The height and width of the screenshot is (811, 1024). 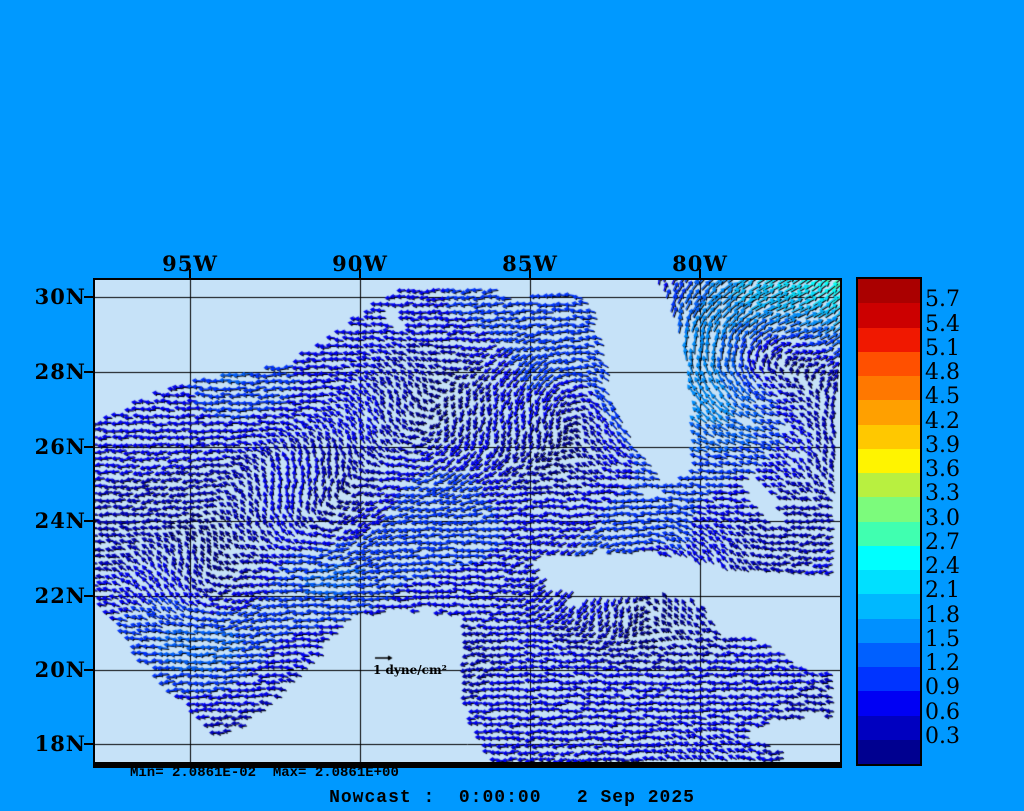 What do you see at coordinates (60, 520) in the screenshot?
I see `lat-tick-label: 24N` at bounding box center [60, 520].